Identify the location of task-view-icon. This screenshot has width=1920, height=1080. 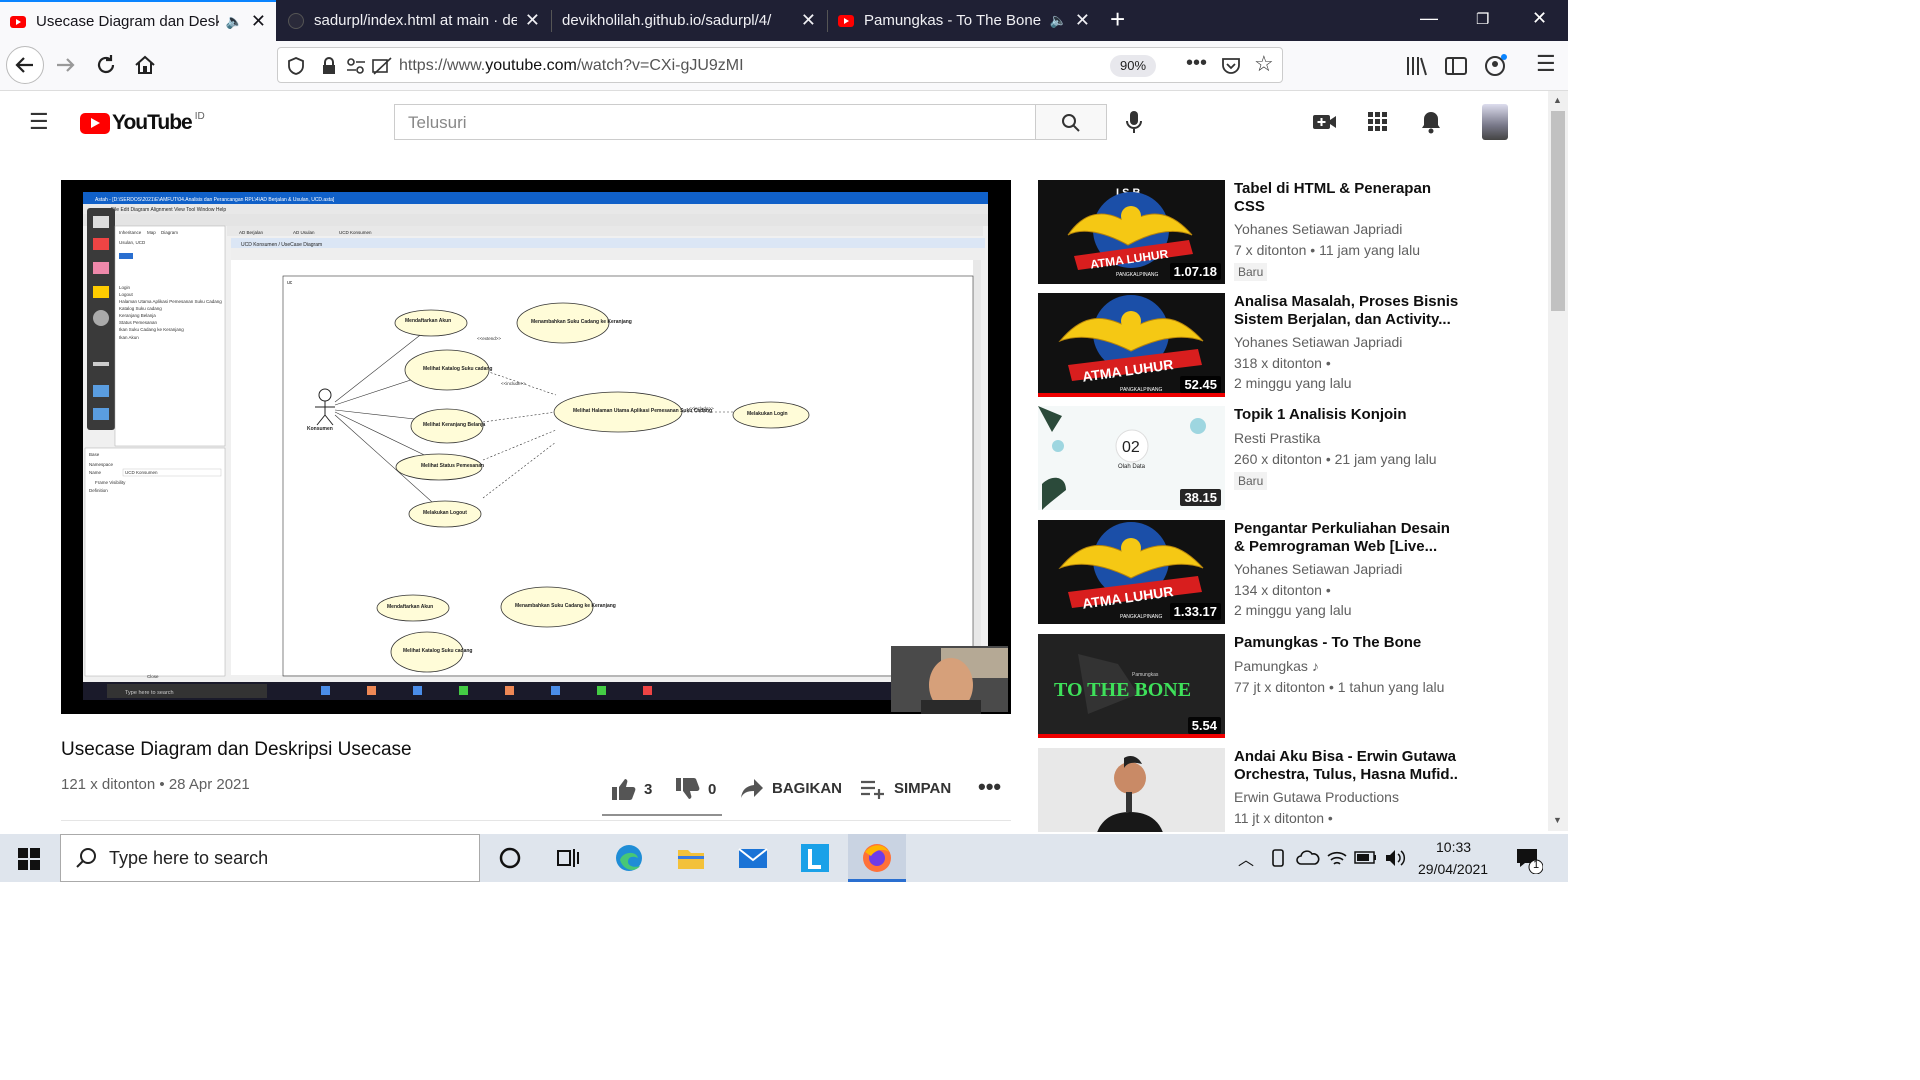
(569, 858).